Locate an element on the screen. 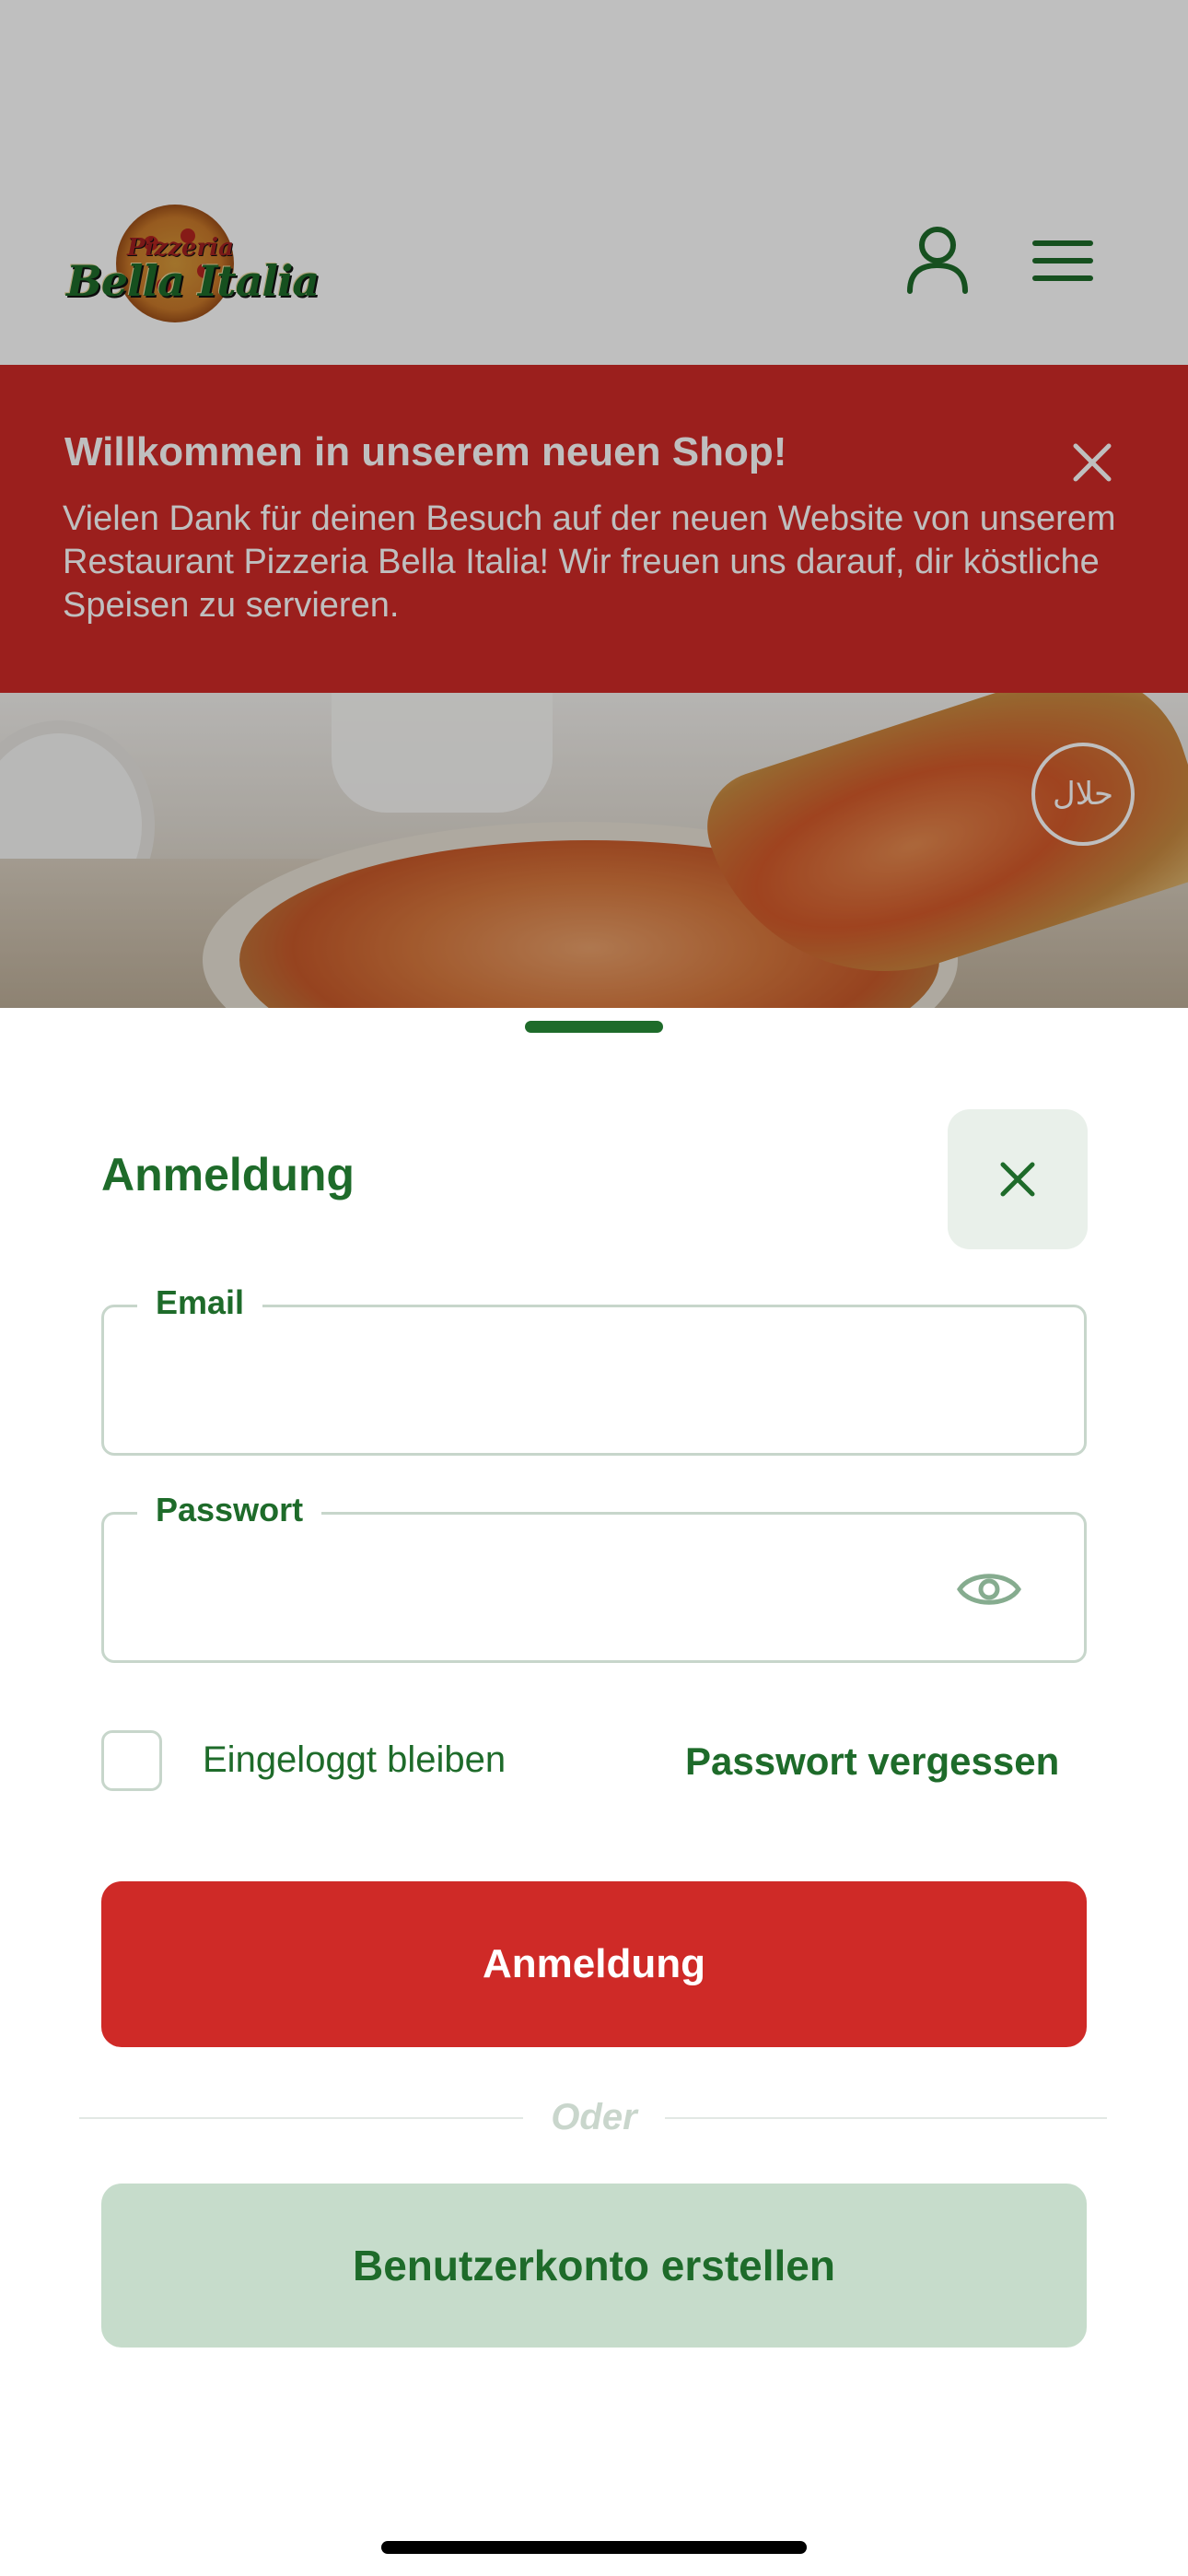 The width and height of the screenshot is (1188, 2576). remember-checkbox is located at coordinates (131, 1760).